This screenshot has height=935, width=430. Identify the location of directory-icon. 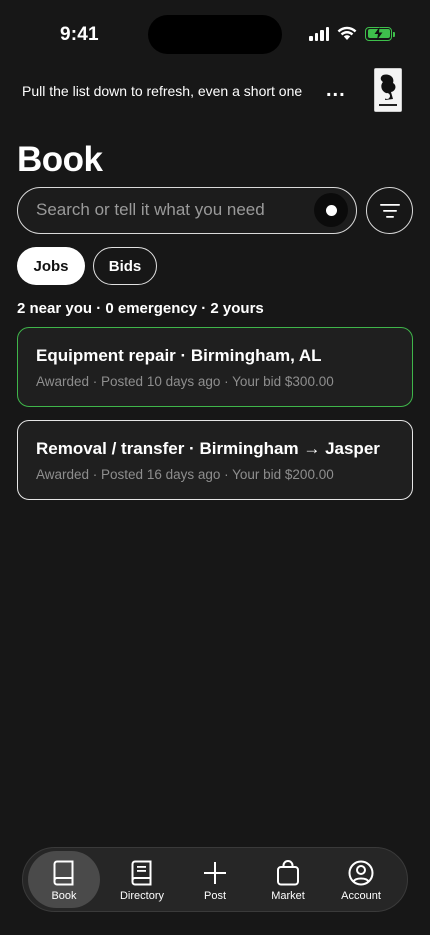
(141, 873).